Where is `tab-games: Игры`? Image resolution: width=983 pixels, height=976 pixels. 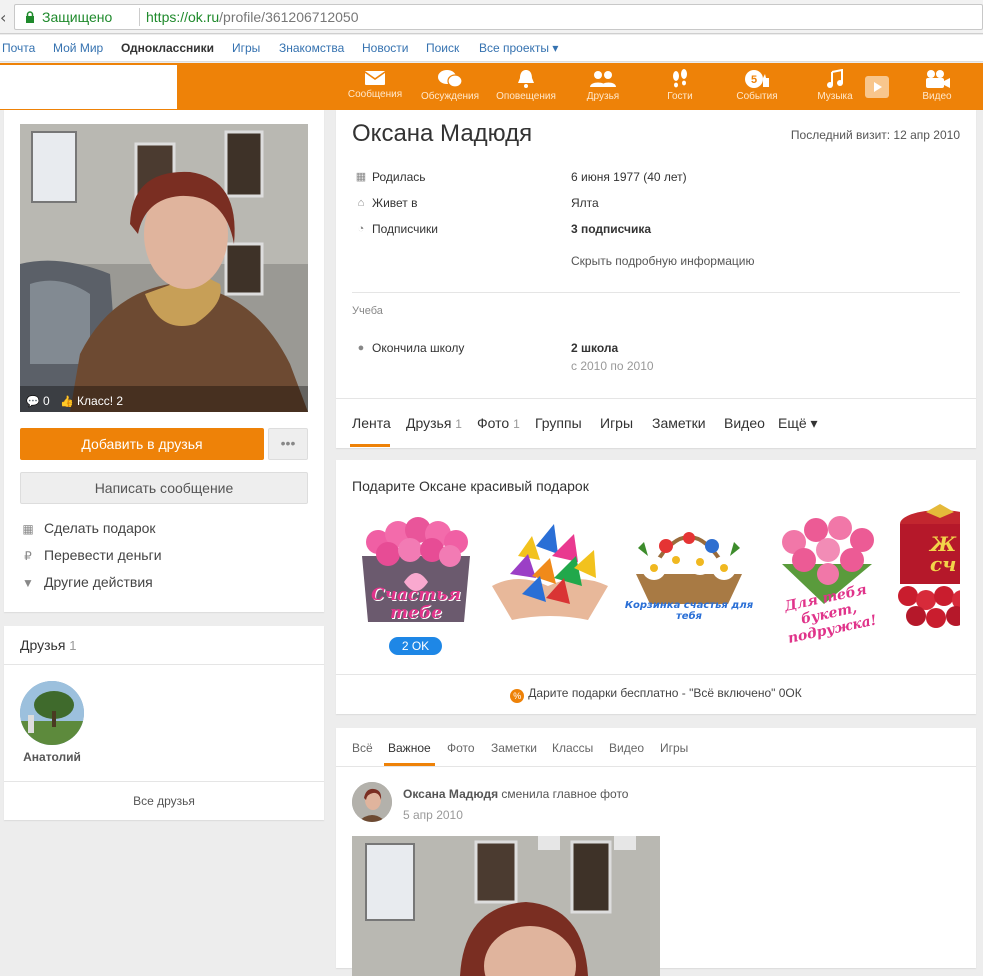
tab-games: Игры is located at coordinates (616, 423).